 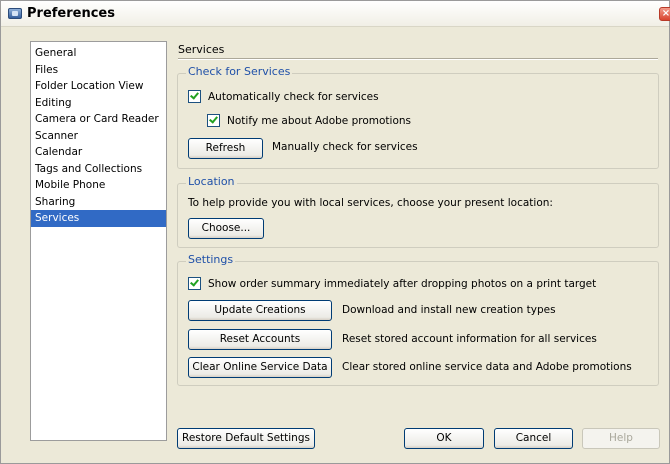 What do you see at coordinates (98, 152) in the screenshot?
I see `nav-item-calendar: Calendar` at bounding box center [98, 152].